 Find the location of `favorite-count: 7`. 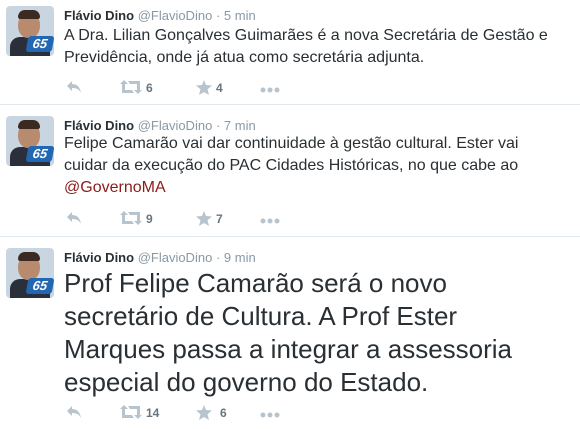

favorite-count: 7 is located at coordinates (219, 219).